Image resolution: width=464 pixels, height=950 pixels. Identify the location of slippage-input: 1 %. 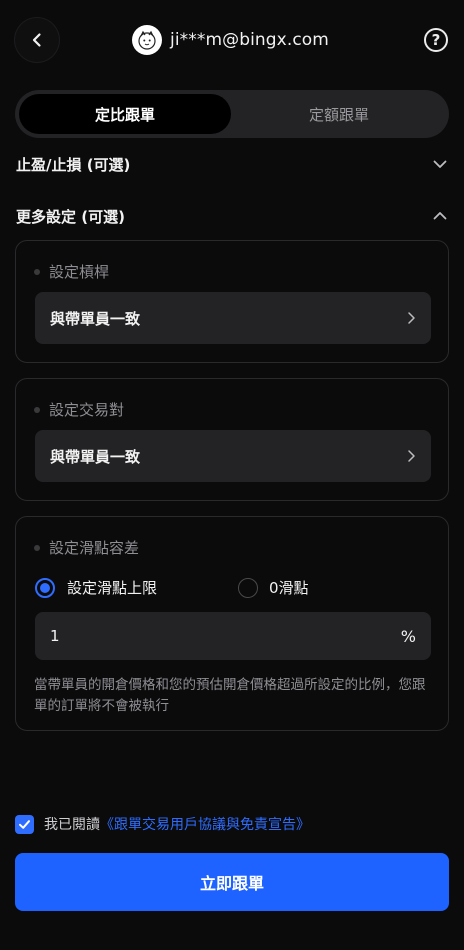
(233, 636).